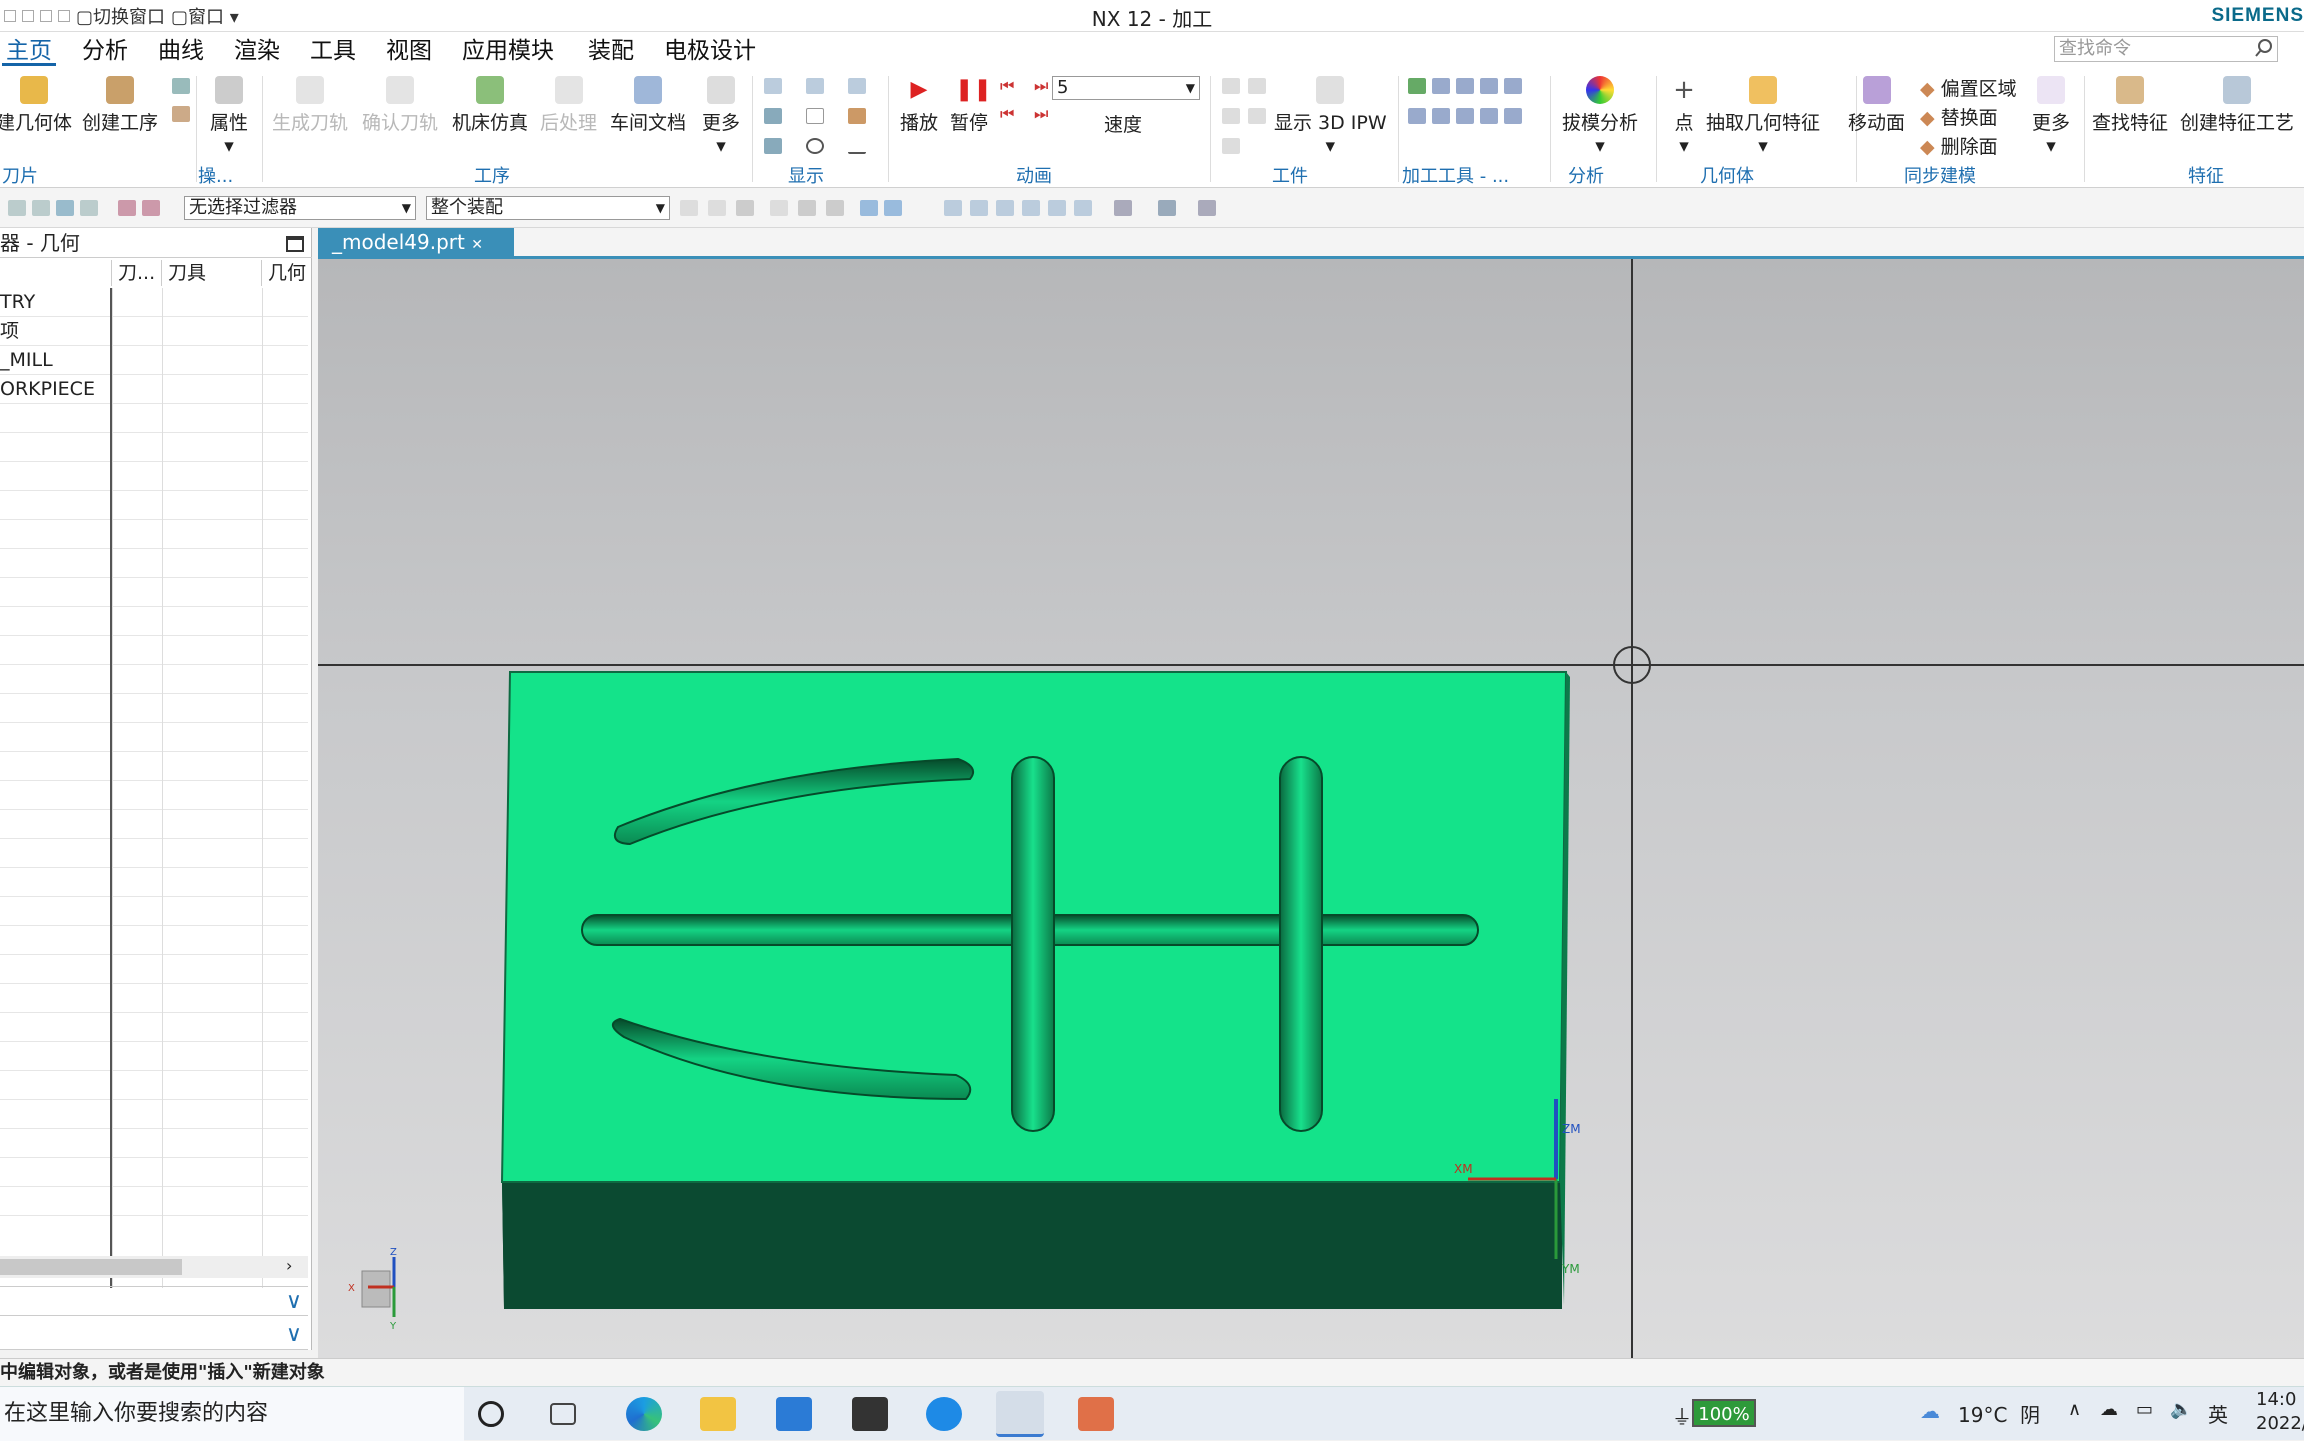 This screenshot has height=1441, width=2304. Describe the element at coordinates (1126, 88) in the screenshot. I see `speed-select: 5 ▼` at that location.